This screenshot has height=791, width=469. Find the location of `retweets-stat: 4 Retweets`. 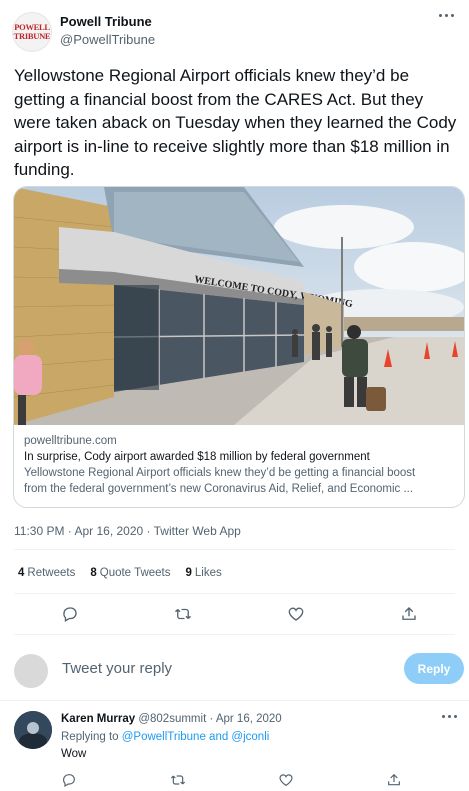

retweets-stat: 4 Retweets is located at coordinates (46, 573).